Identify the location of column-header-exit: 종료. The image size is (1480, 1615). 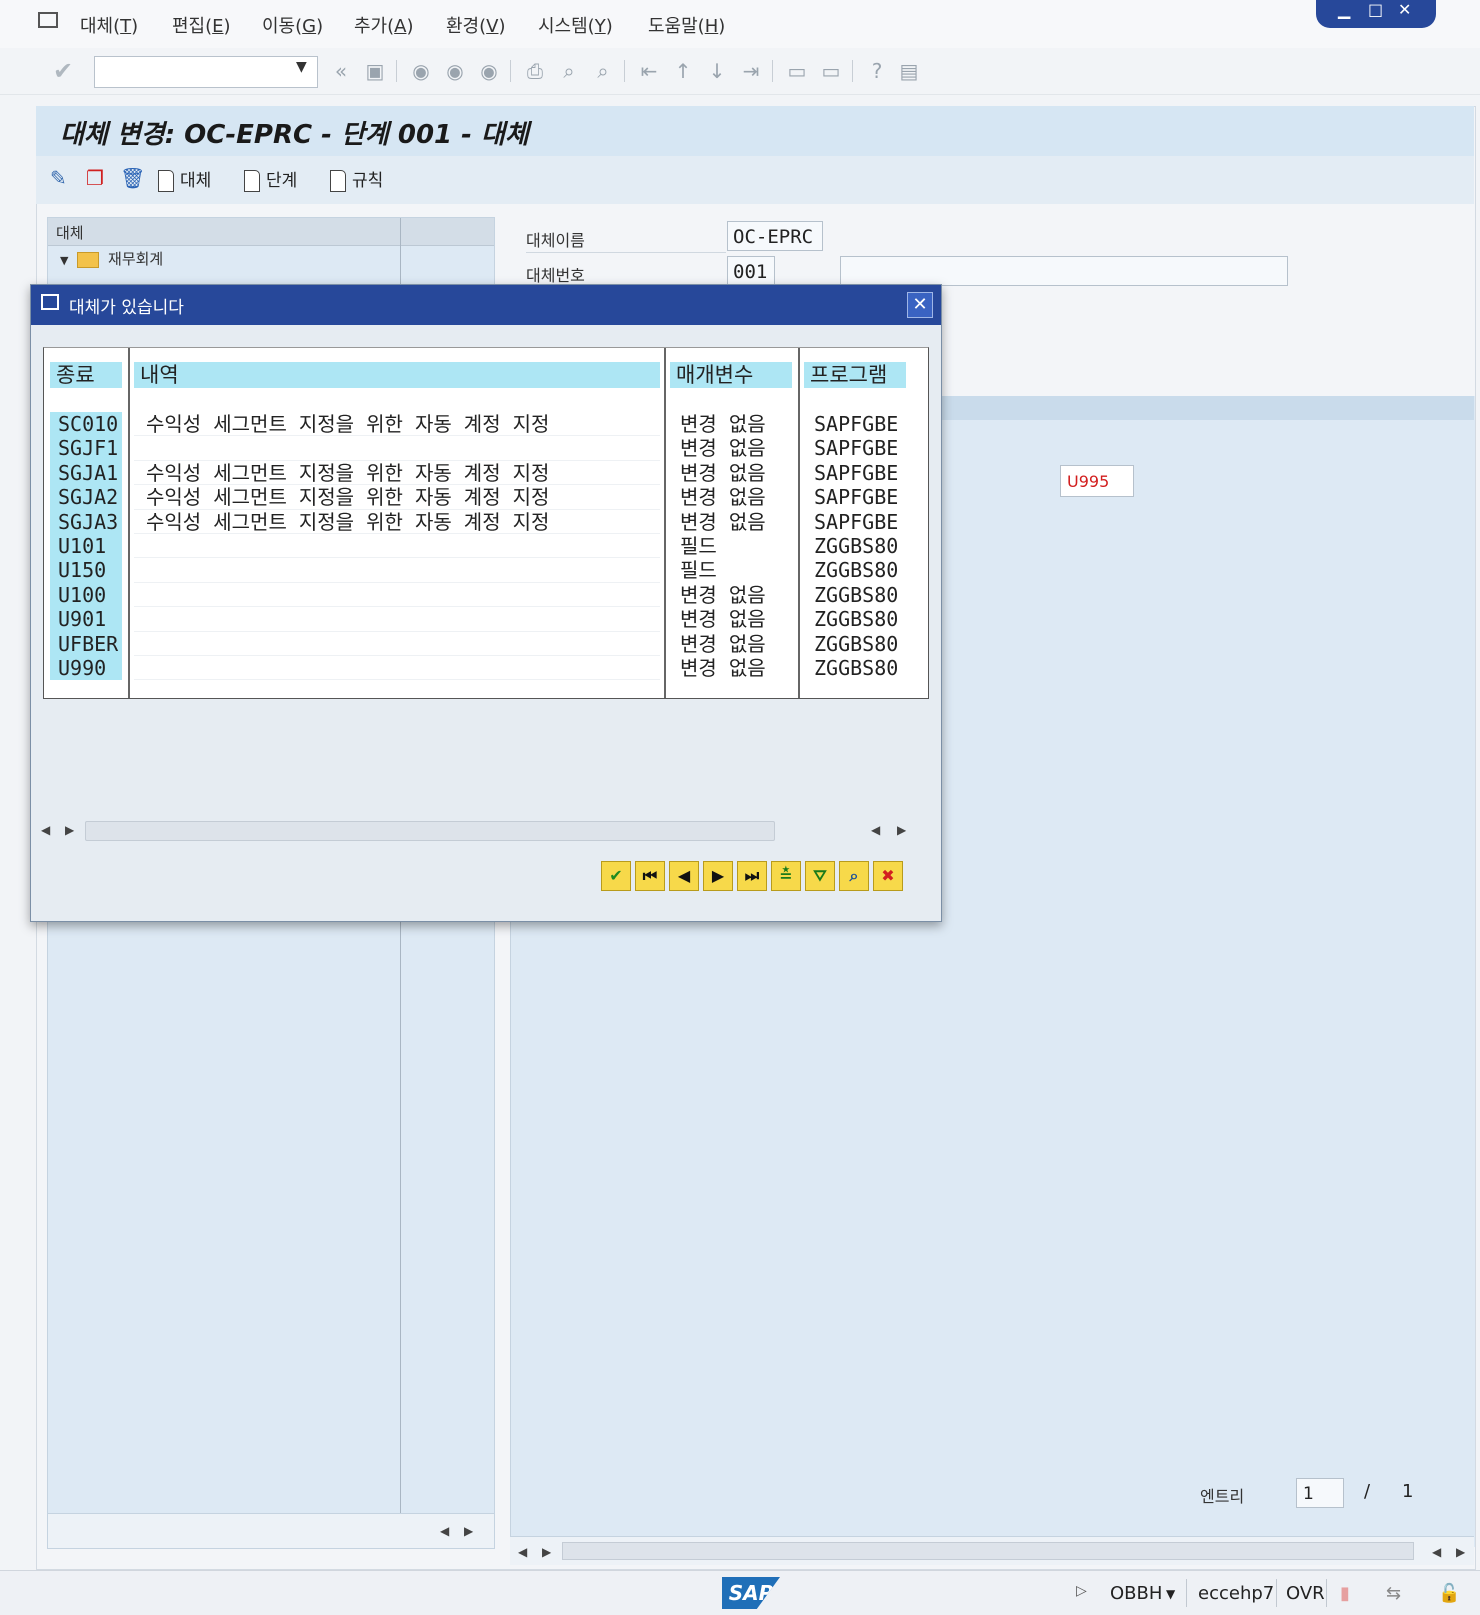
(86, 375).